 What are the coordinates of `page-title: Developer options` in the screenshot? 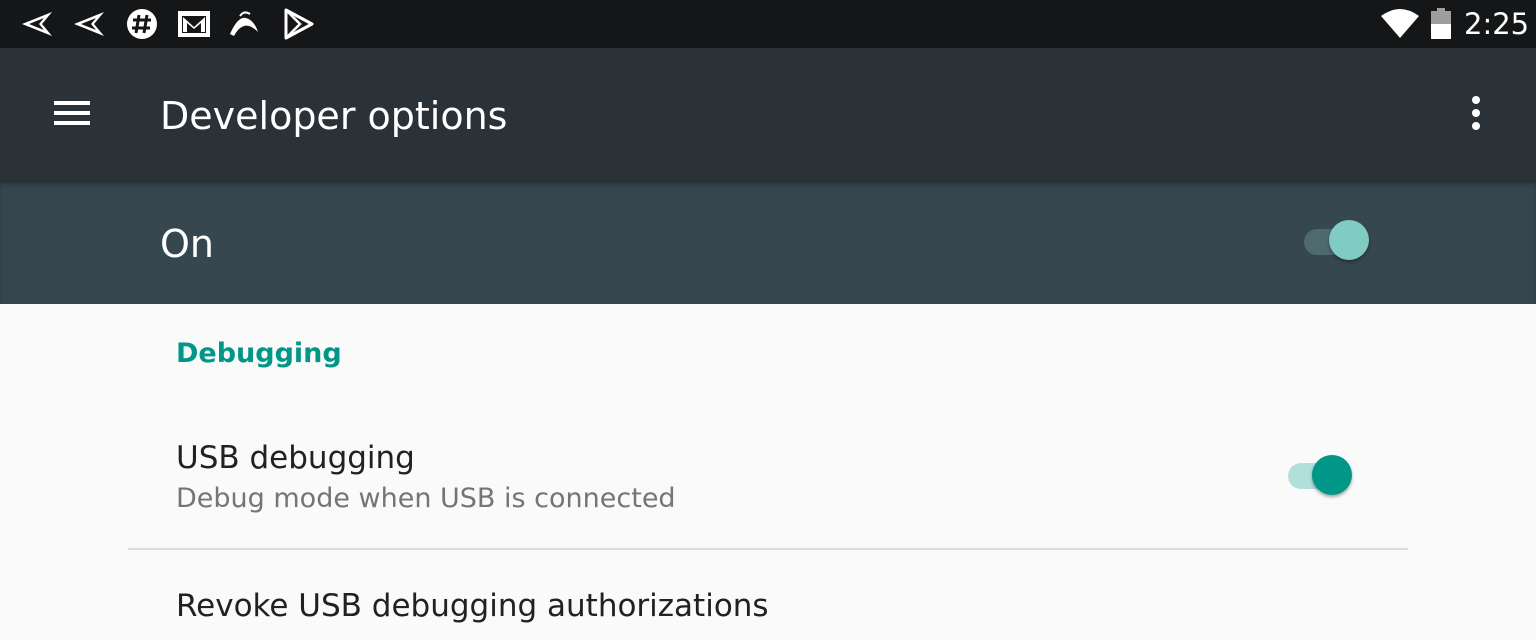 It's located at (334, 116).